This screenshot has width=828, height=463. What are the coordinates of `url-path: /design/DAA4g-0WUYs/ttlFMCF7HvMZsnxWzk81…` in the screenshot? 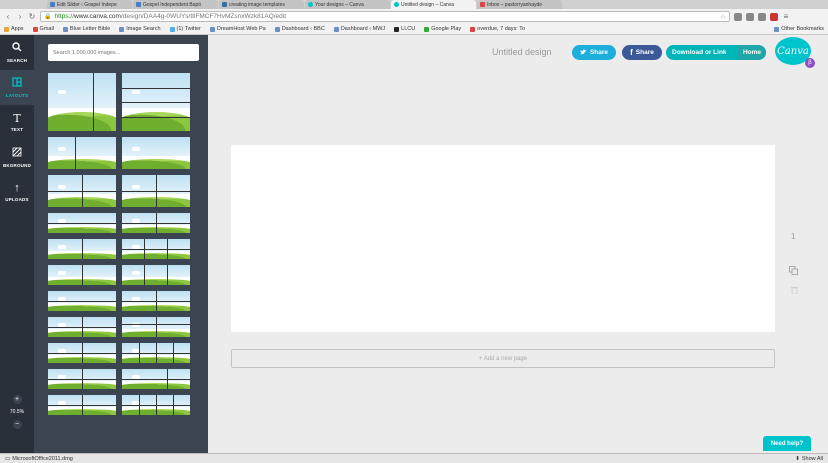 It's located at (203, 16).